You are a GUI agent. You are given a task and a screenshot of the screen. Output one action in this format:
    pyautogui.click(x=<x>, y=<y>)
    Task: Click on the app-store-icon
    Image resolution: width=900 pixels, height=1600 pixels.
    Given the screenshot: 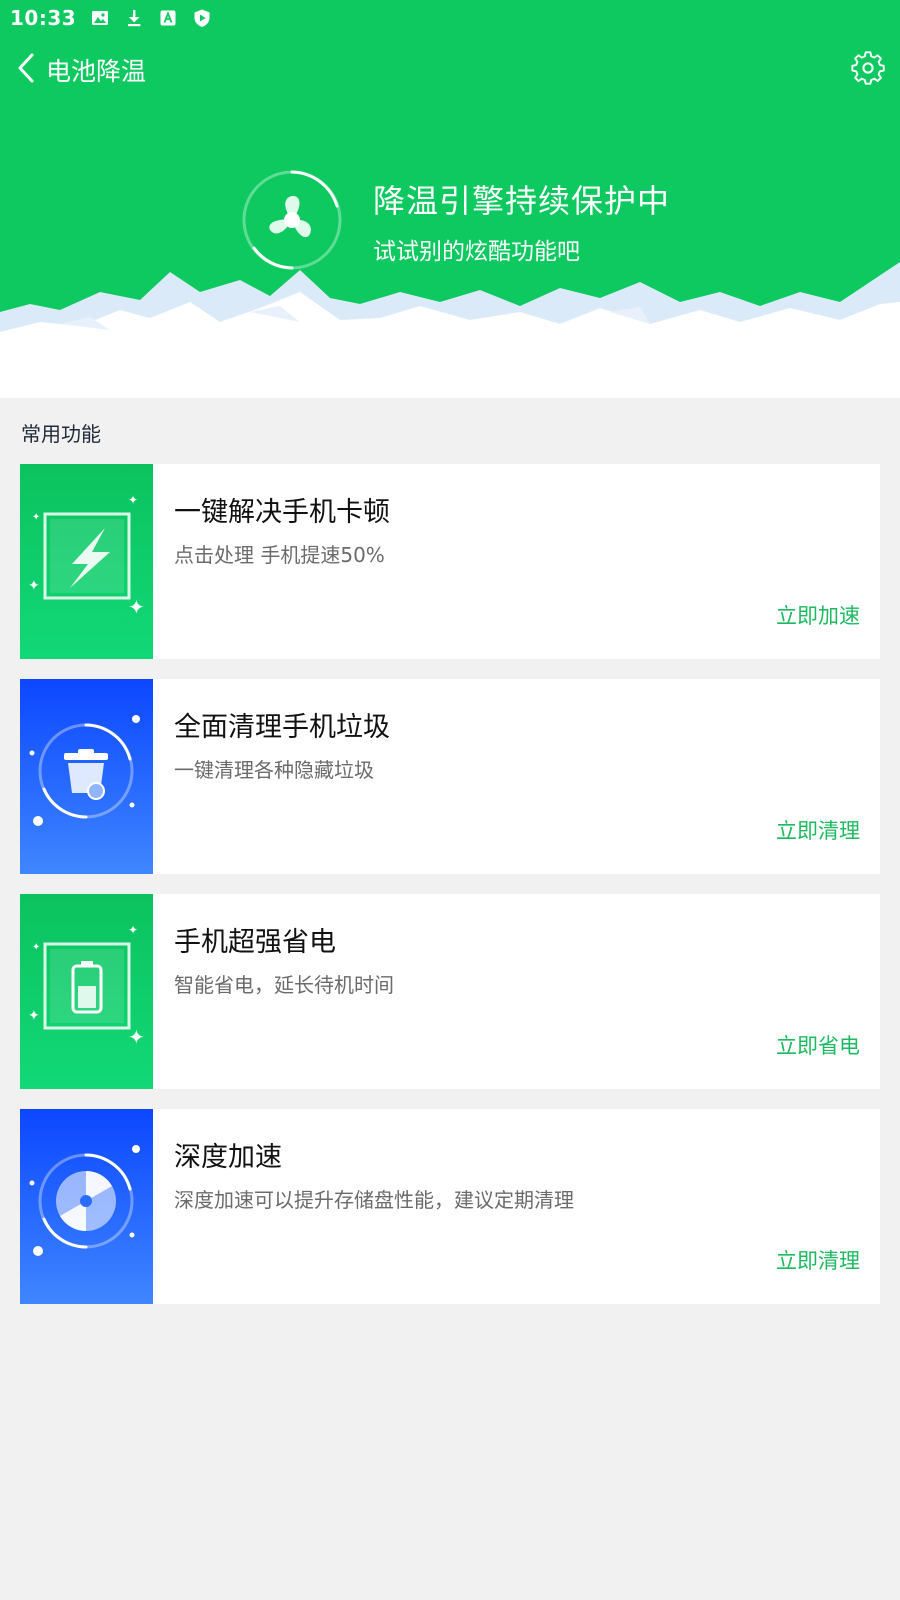 What is the action you would take?
    pyautogui.click(x=168, y=18)
    